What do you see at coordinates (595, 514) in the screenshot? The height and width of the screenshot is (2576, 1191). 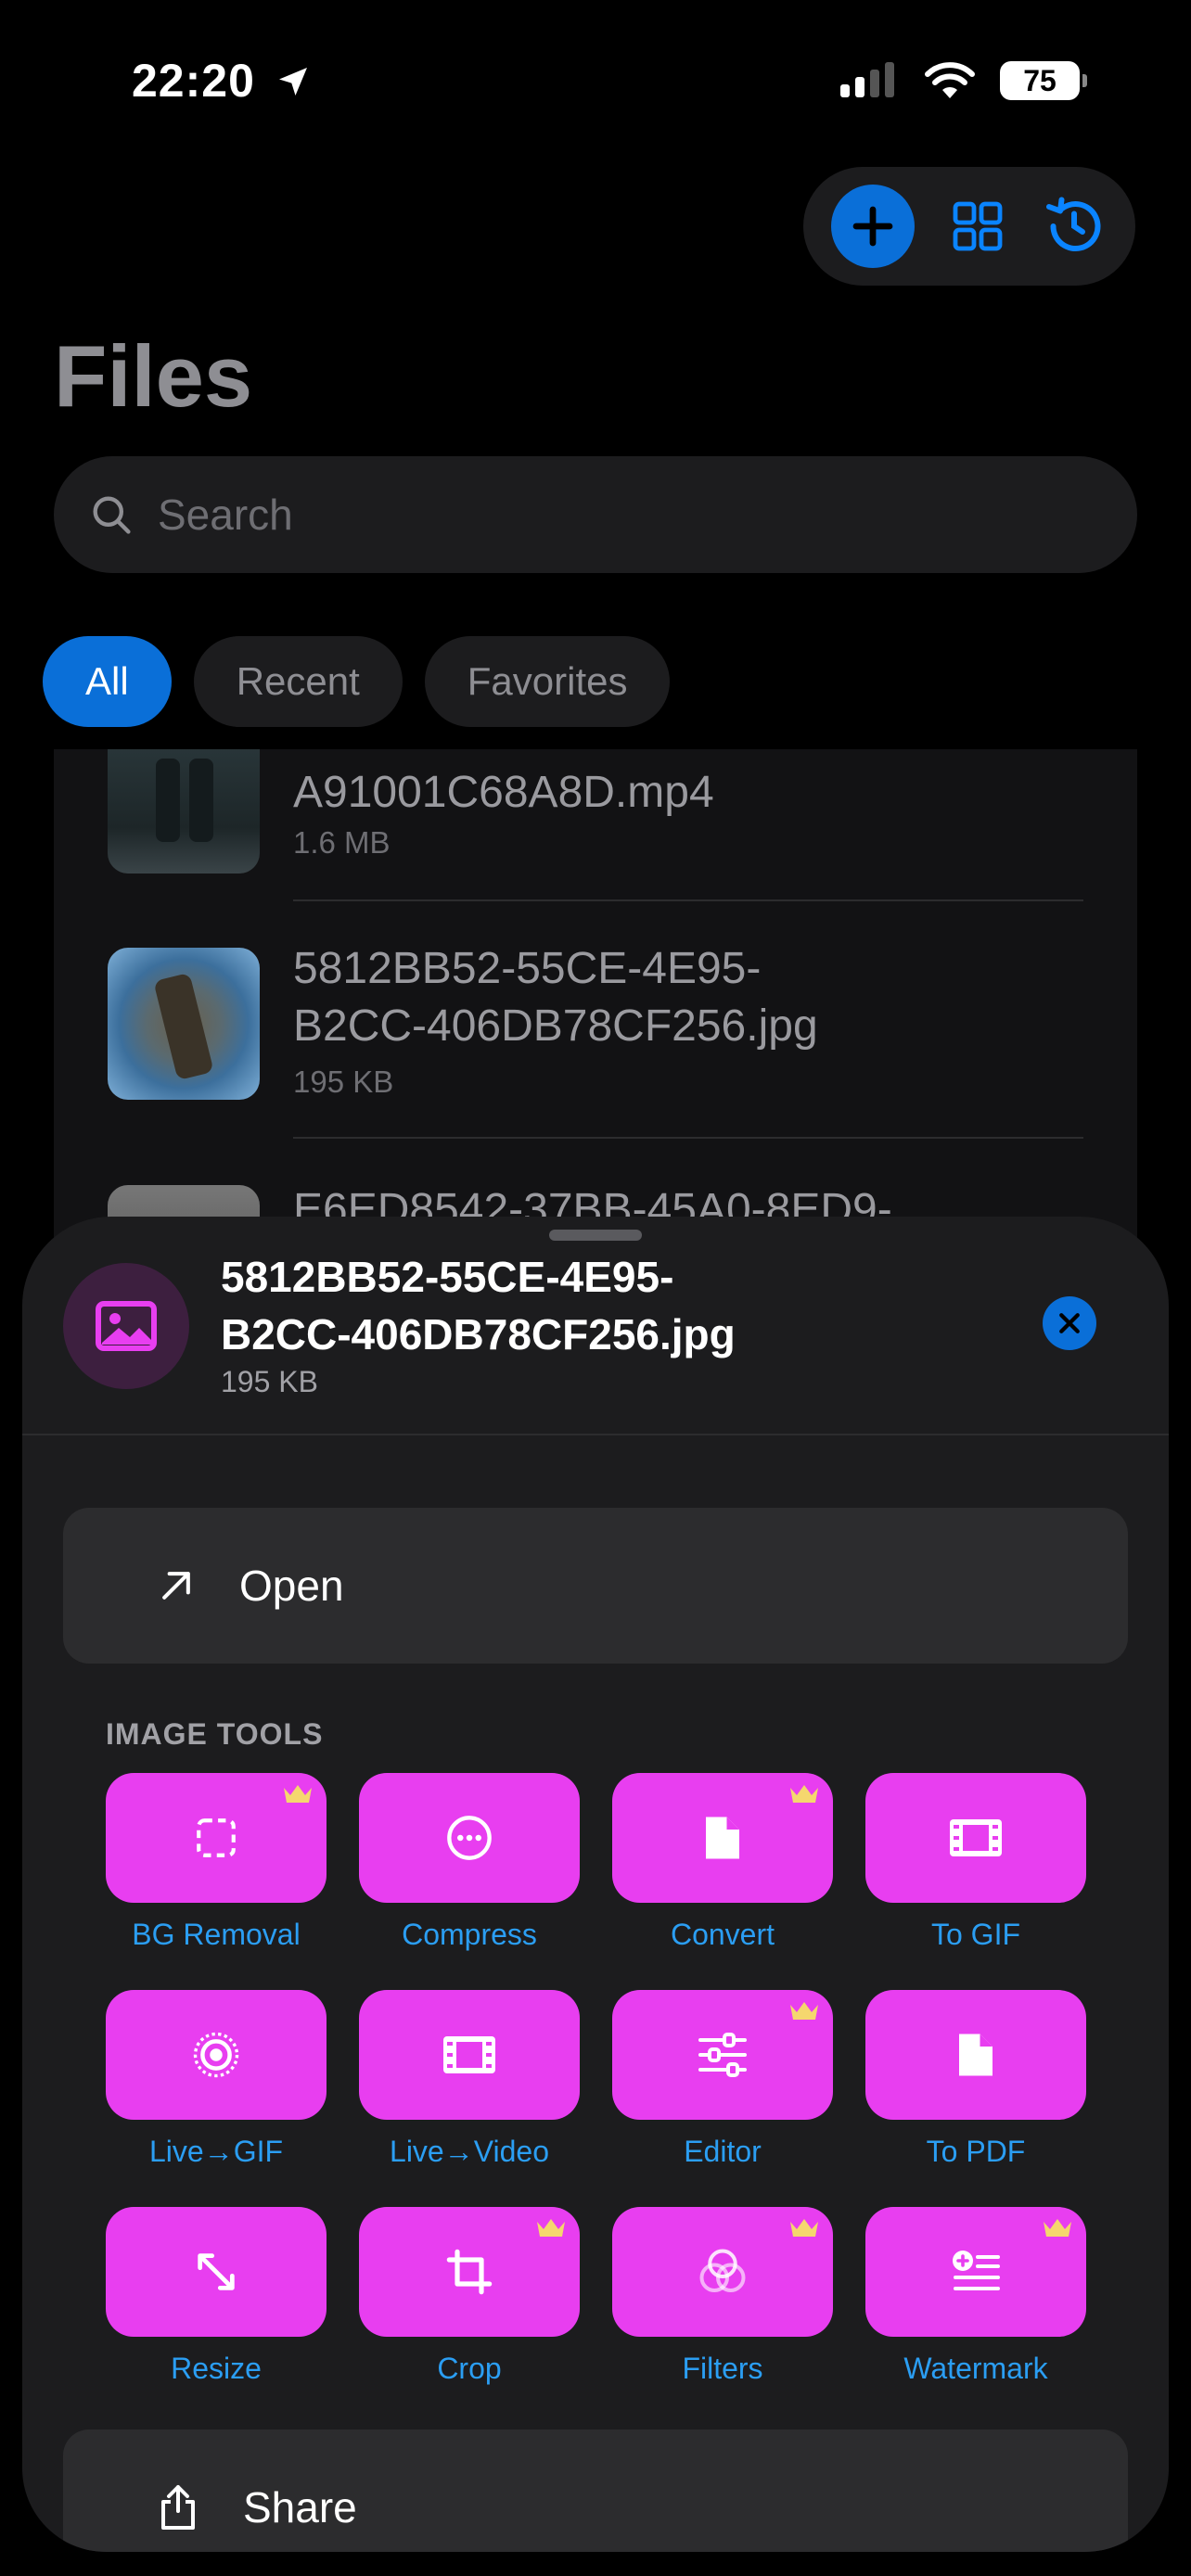 I see `search-field: Search` at bounding box center [595, 514].